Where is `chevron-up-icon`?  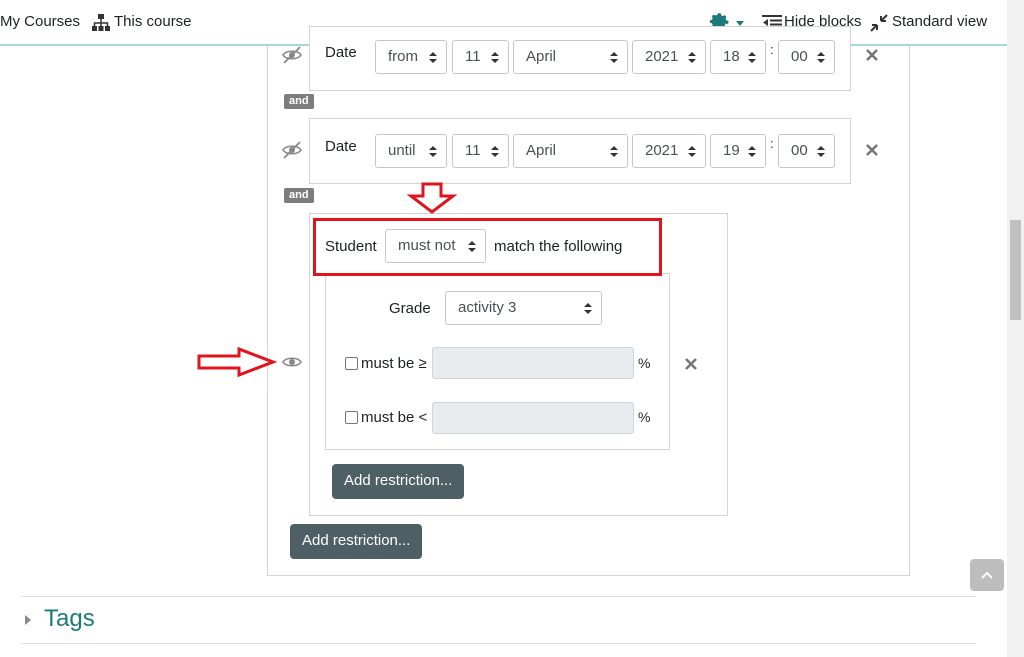 chevron-up-icon is located at coordinates (987, 575).